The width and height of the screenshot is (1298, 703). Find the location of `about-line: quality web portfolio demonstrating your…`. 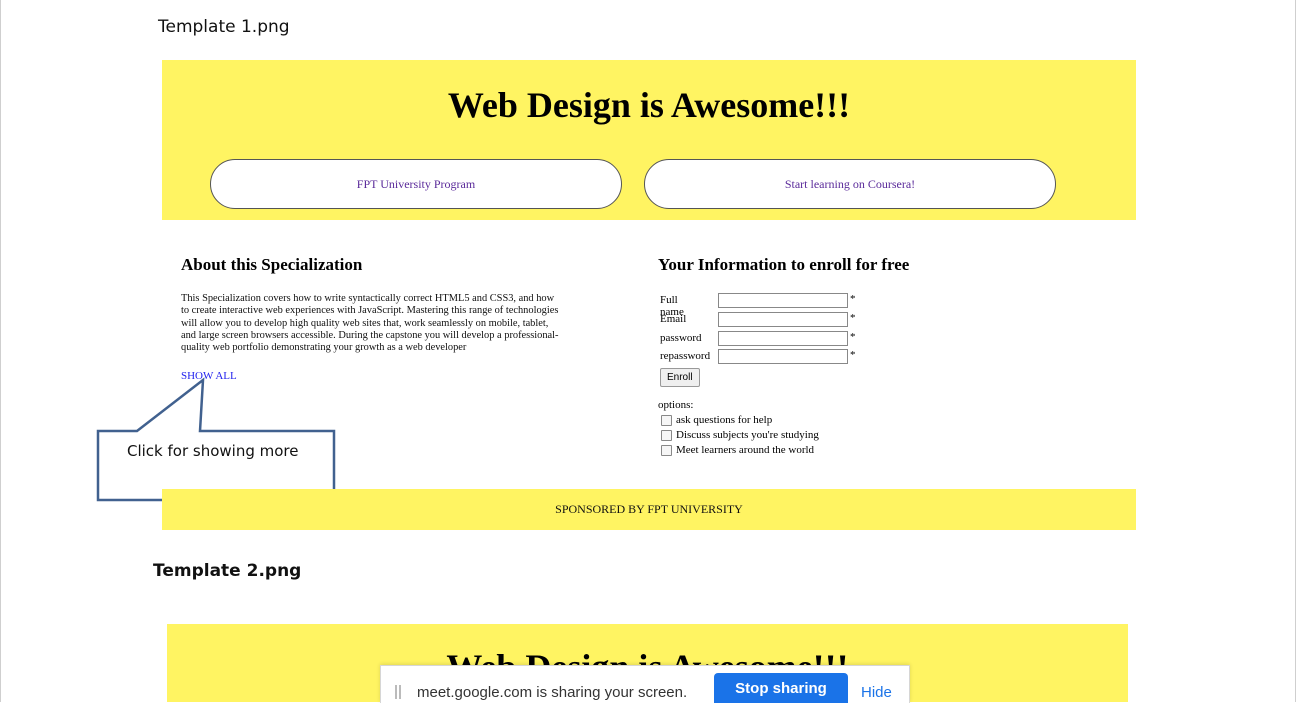

about-line: quality web portfolio demonstrating your… is located at coordinates (324, 348).